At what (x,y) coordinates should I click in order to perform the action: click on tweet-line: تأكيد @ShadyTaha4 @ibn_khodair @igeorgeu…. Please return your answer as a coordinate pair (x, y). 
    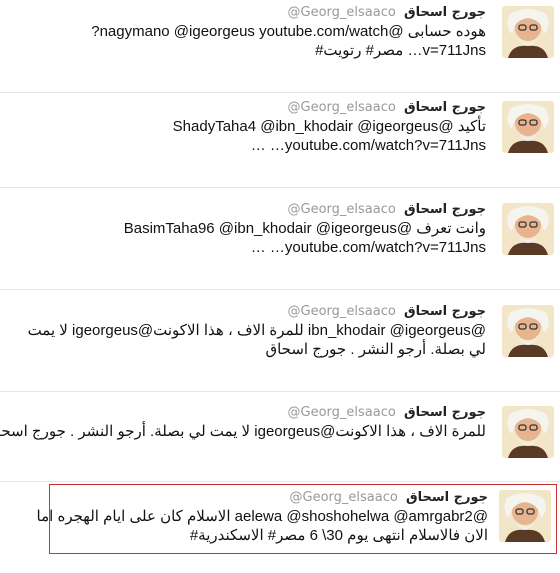
    Looking at the image, I should click on (329, 126).